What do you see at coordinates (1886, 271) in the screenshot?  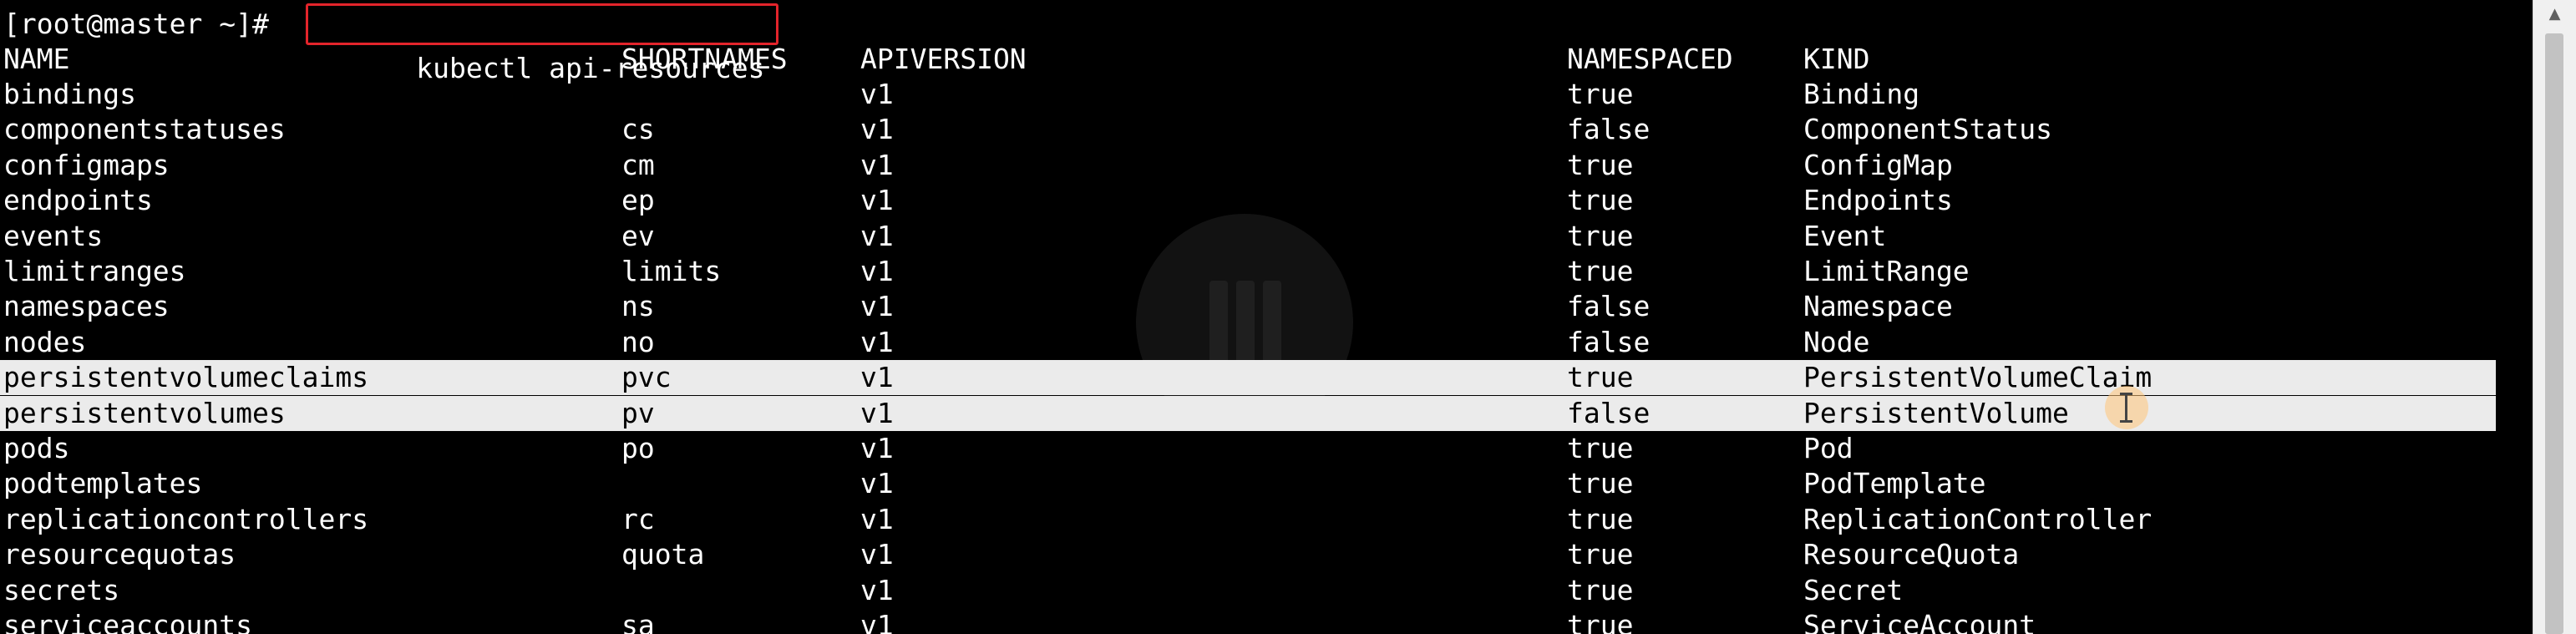 I see `cell-kind: LimitRange` at bounding box center [1886, 271].